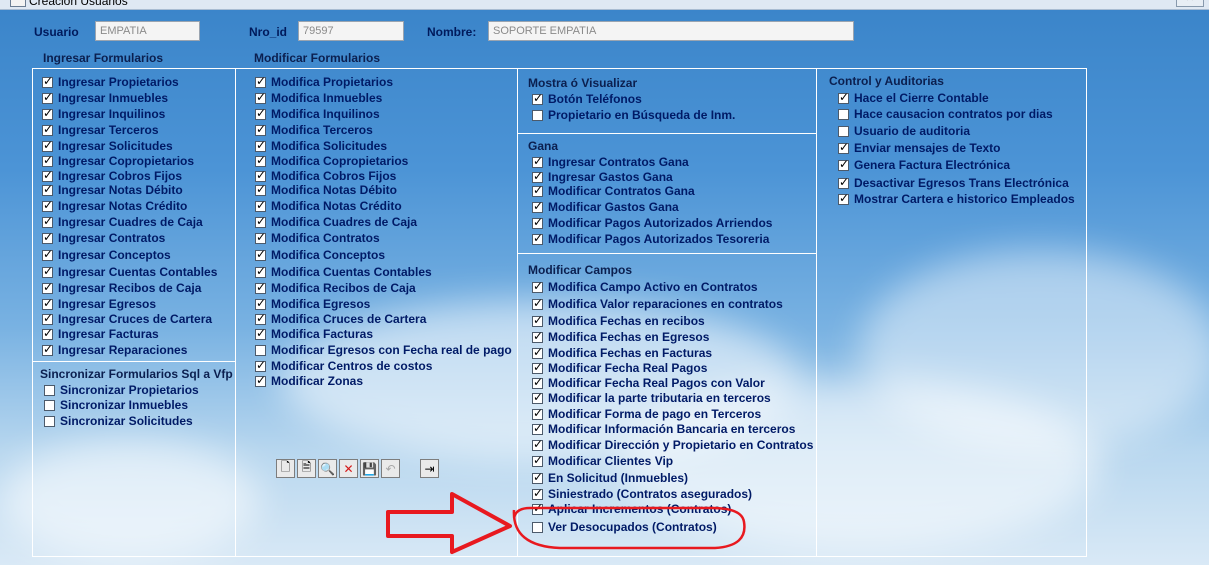 The height and width of the screenshot is (565, 1209). Describe the element at coordinates (324, 82) in the screenshot. I see `checkbox-modifica-propietarios: Modifica Propietarios` at that location.